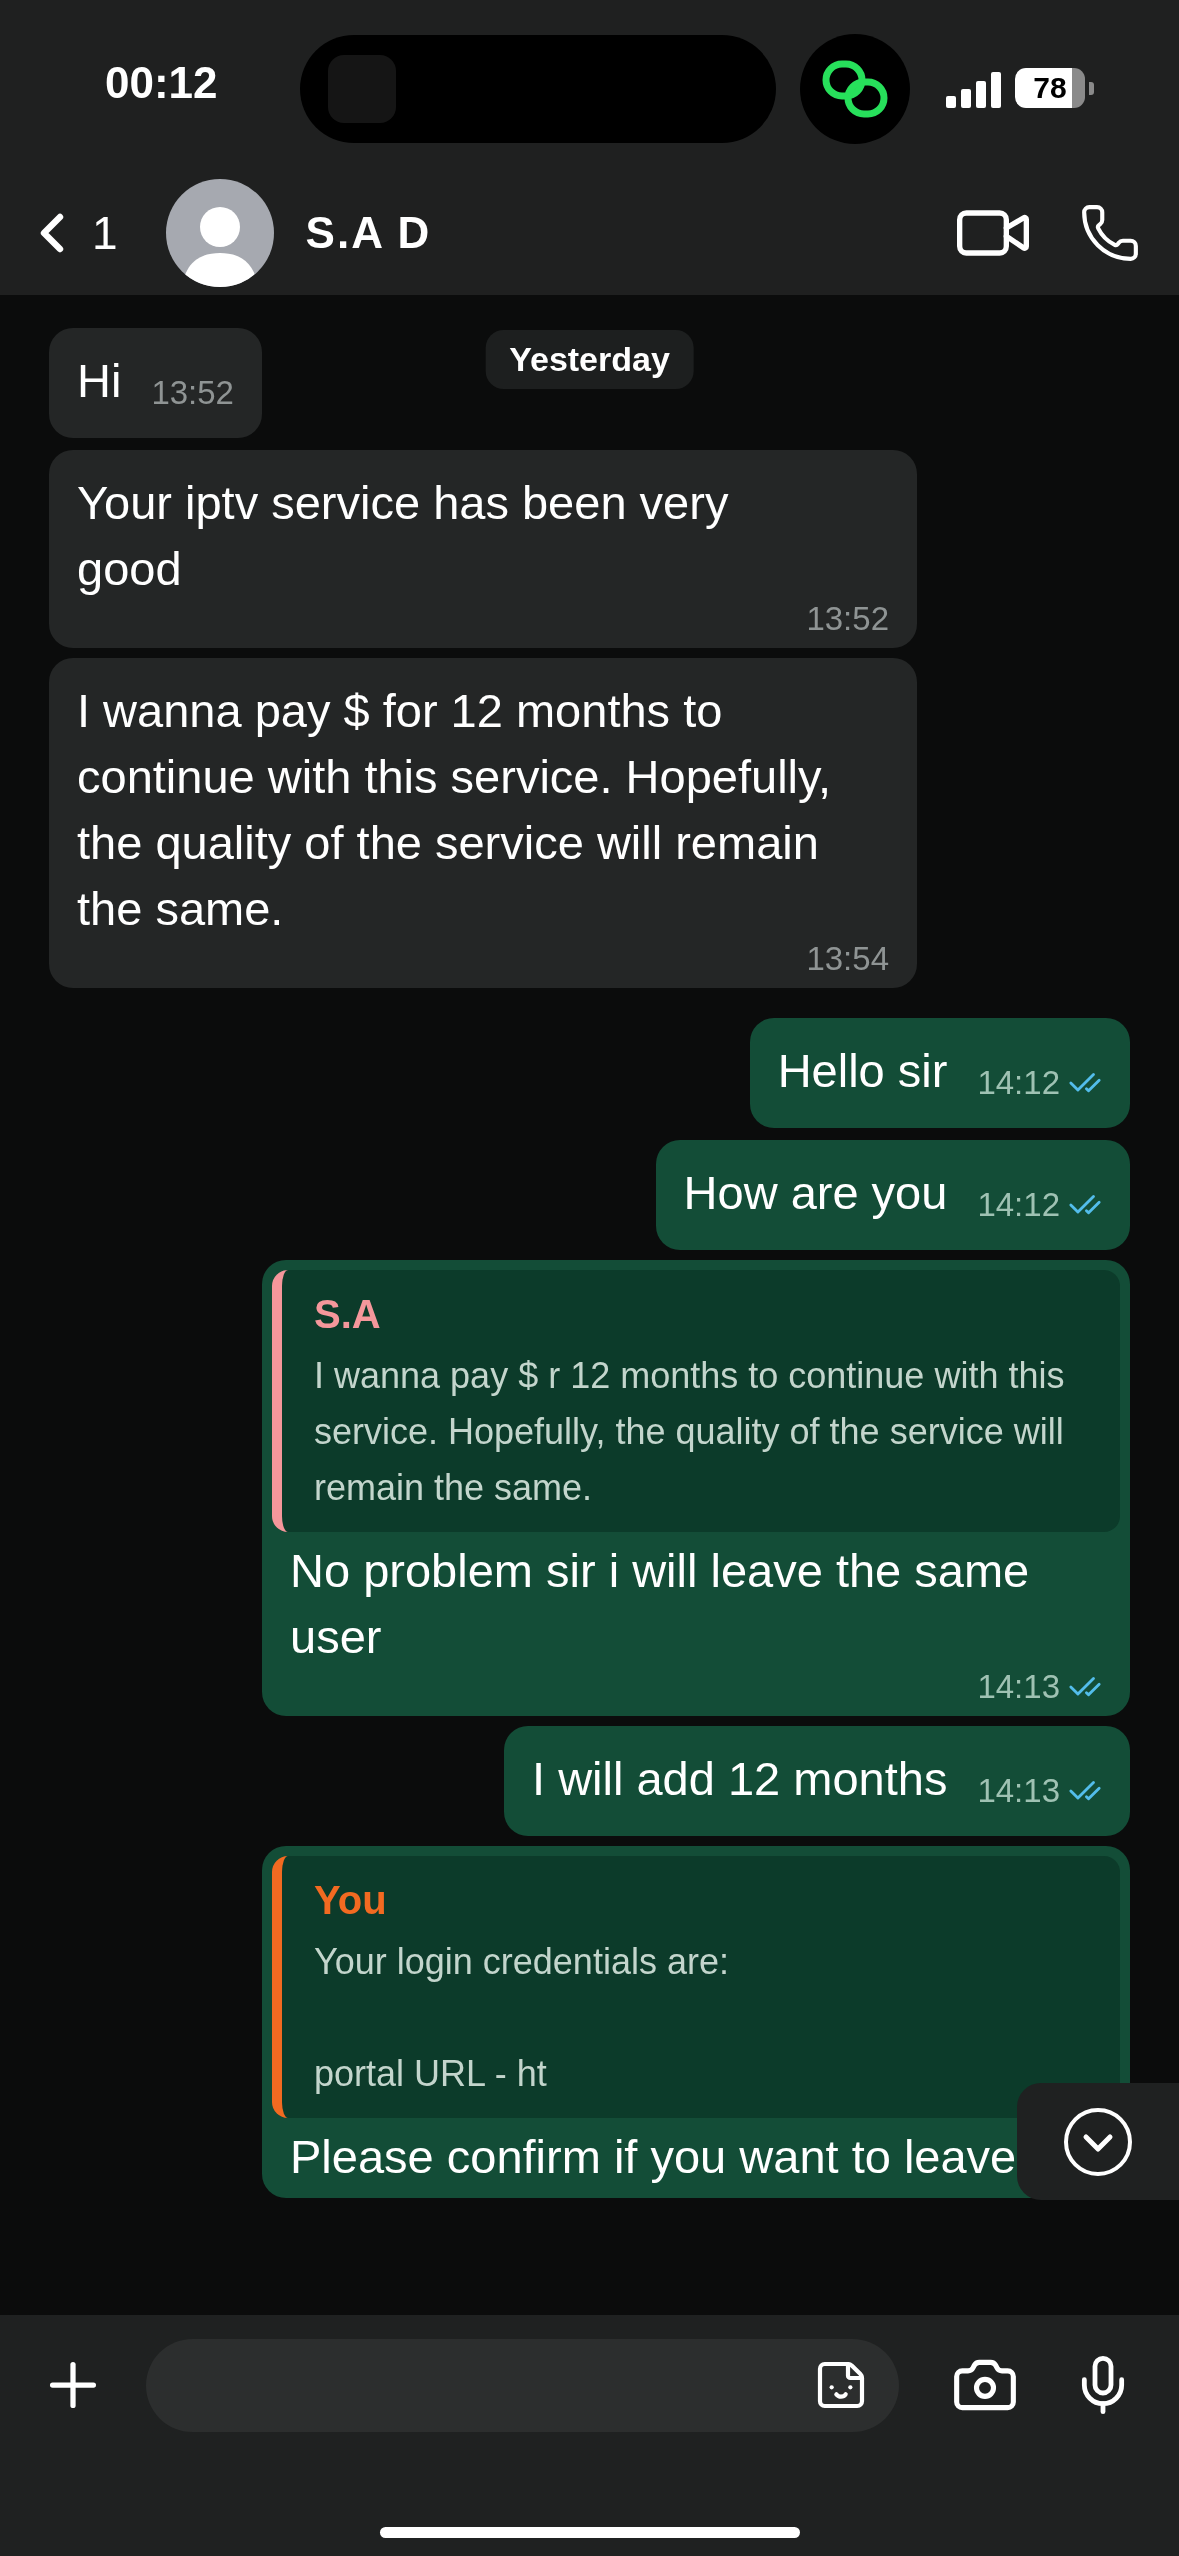  I want to click on message-time: 13:54, so click(847, 959).